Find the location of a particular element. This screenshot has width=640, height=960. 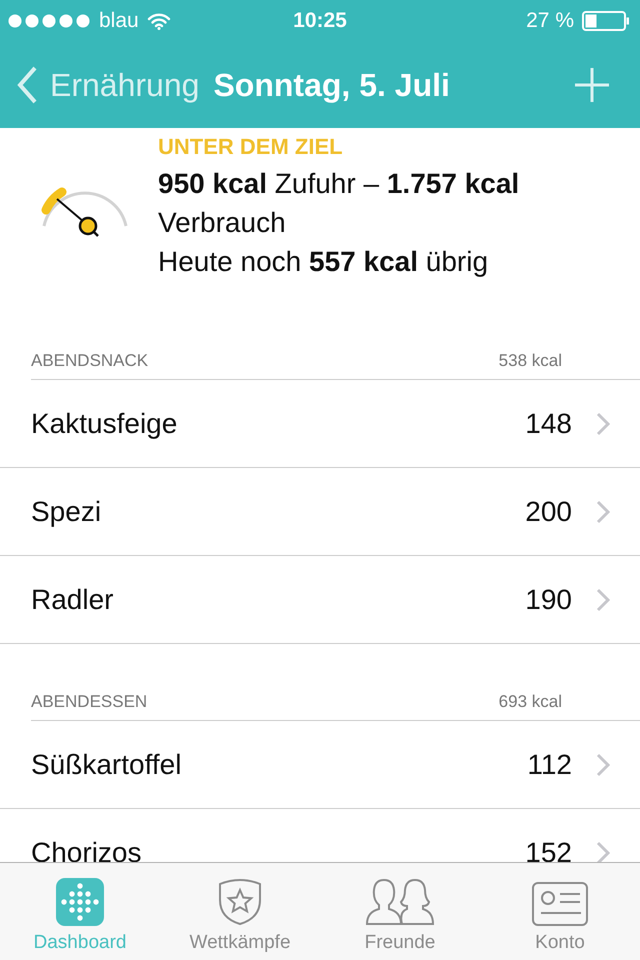

shield-star-icon is located at coordinates (240, 902).